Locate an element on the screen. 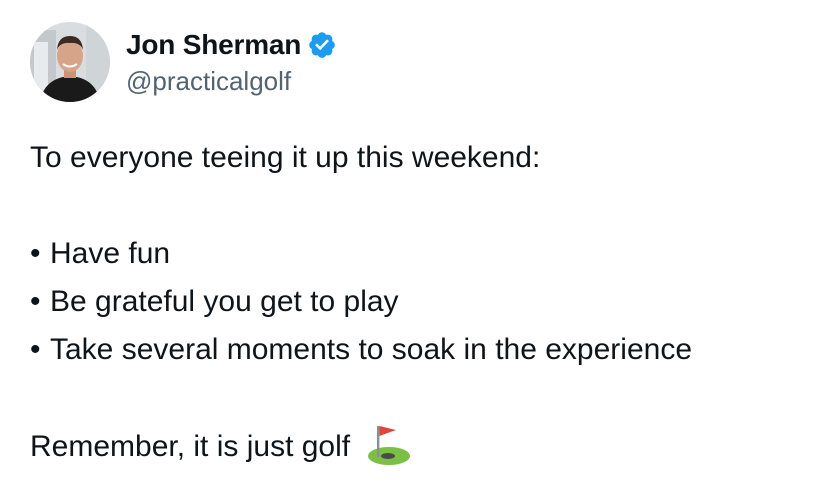  name-row: Jon Sherman is located at coordinates (231, 45).